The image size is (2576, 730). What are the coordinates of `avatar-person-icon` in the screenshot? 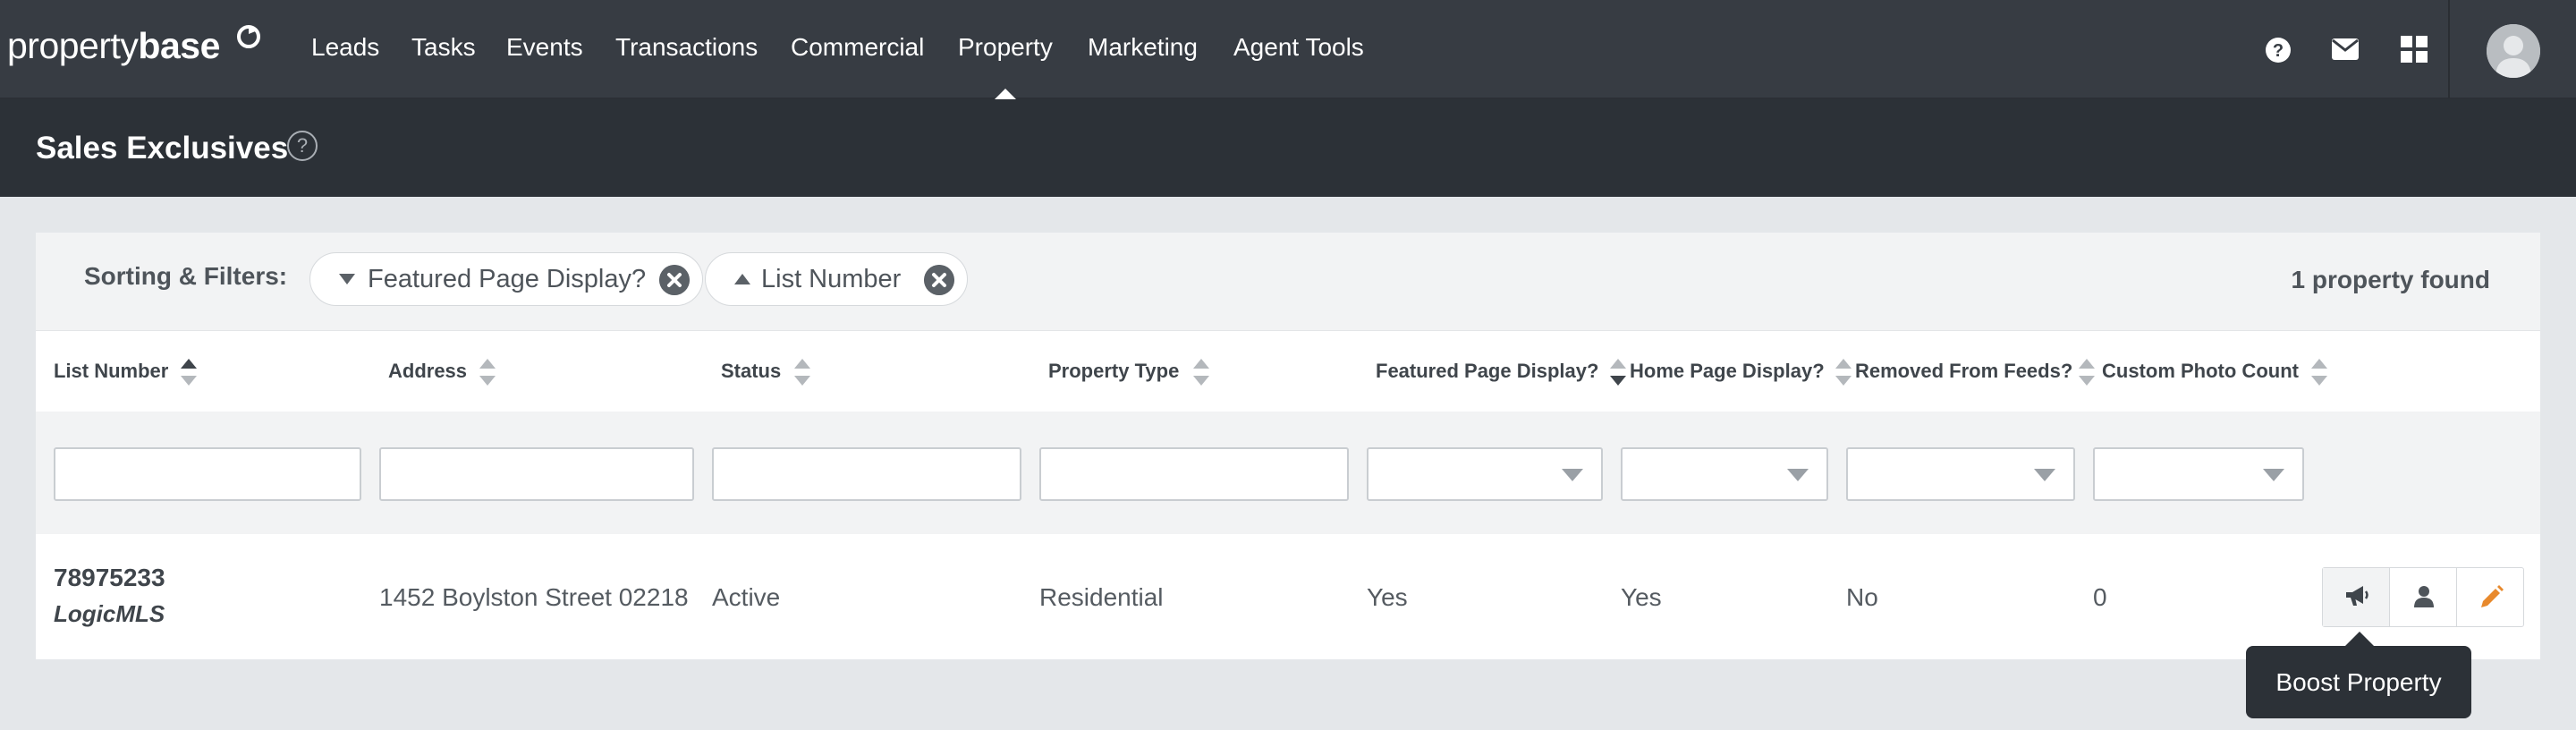 It's located at (2513, 51).